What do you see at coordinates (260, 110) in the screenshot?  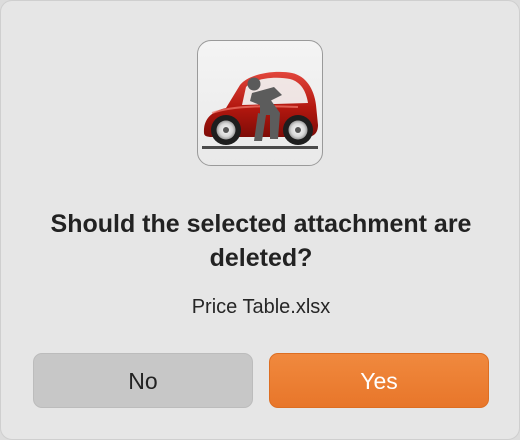 I see `car-illustration` at bounding box center [260, 110].